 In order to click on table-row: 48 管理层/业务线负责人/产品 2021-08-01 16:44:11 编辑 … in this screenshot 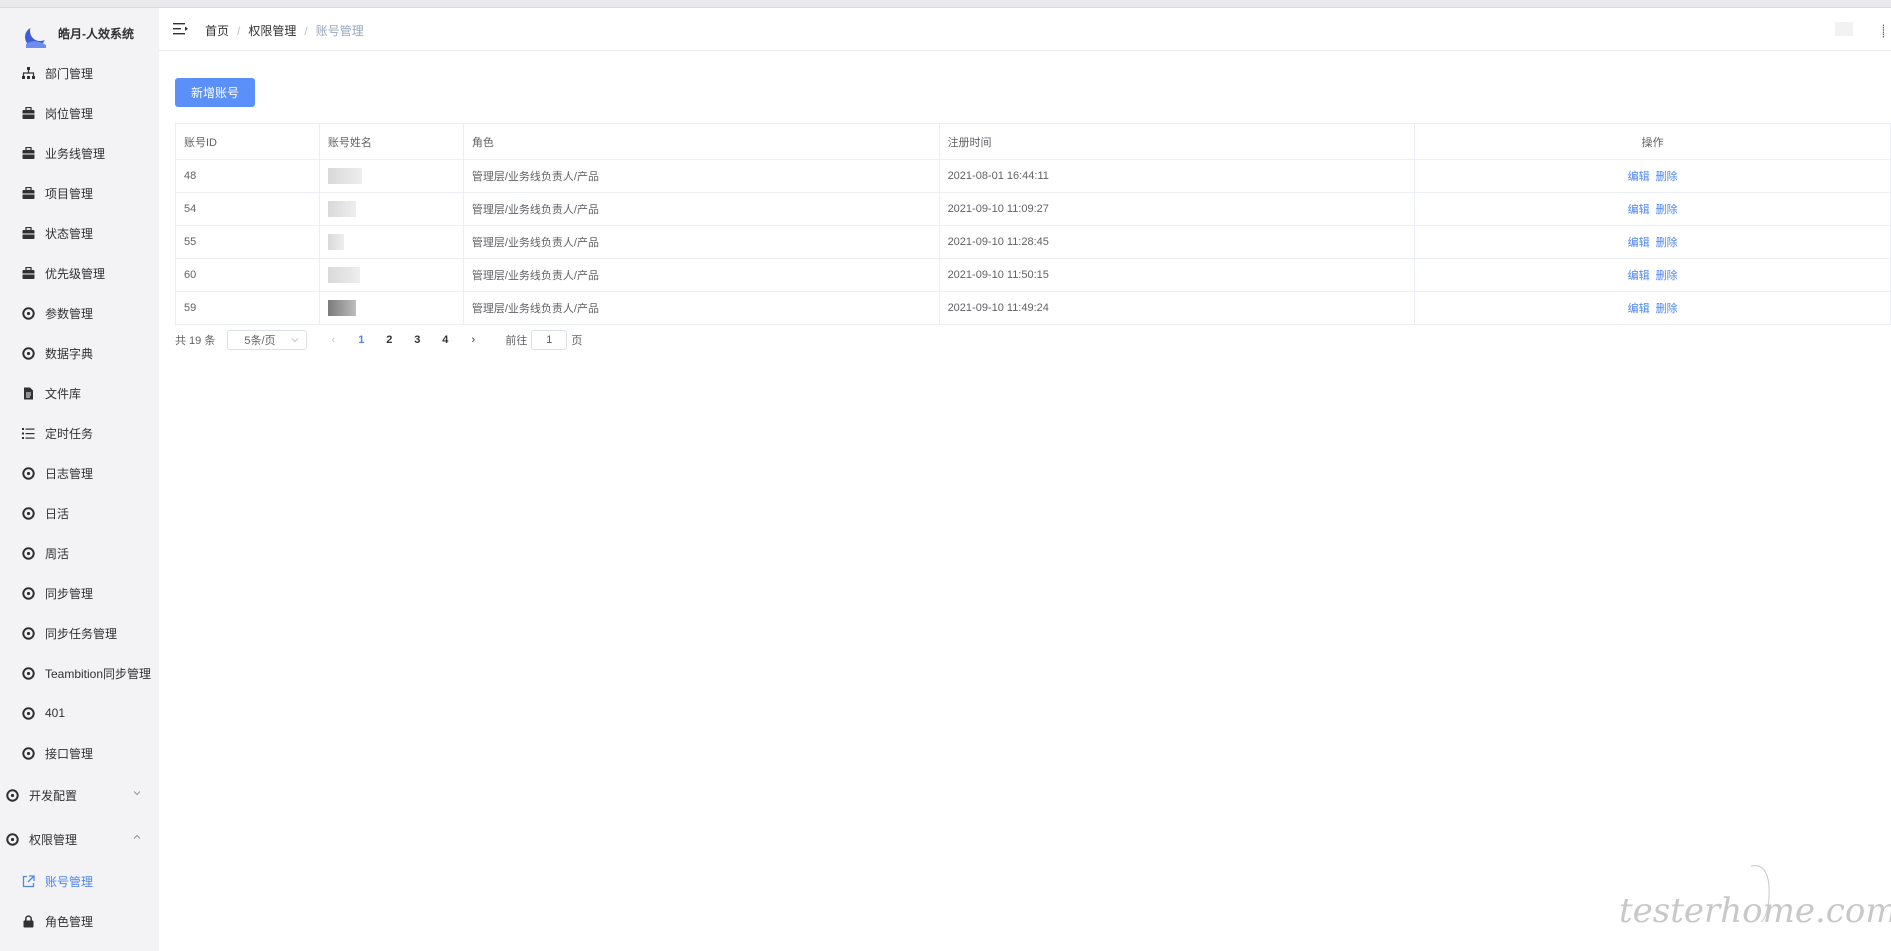, I will do `click(1033, 176)`.